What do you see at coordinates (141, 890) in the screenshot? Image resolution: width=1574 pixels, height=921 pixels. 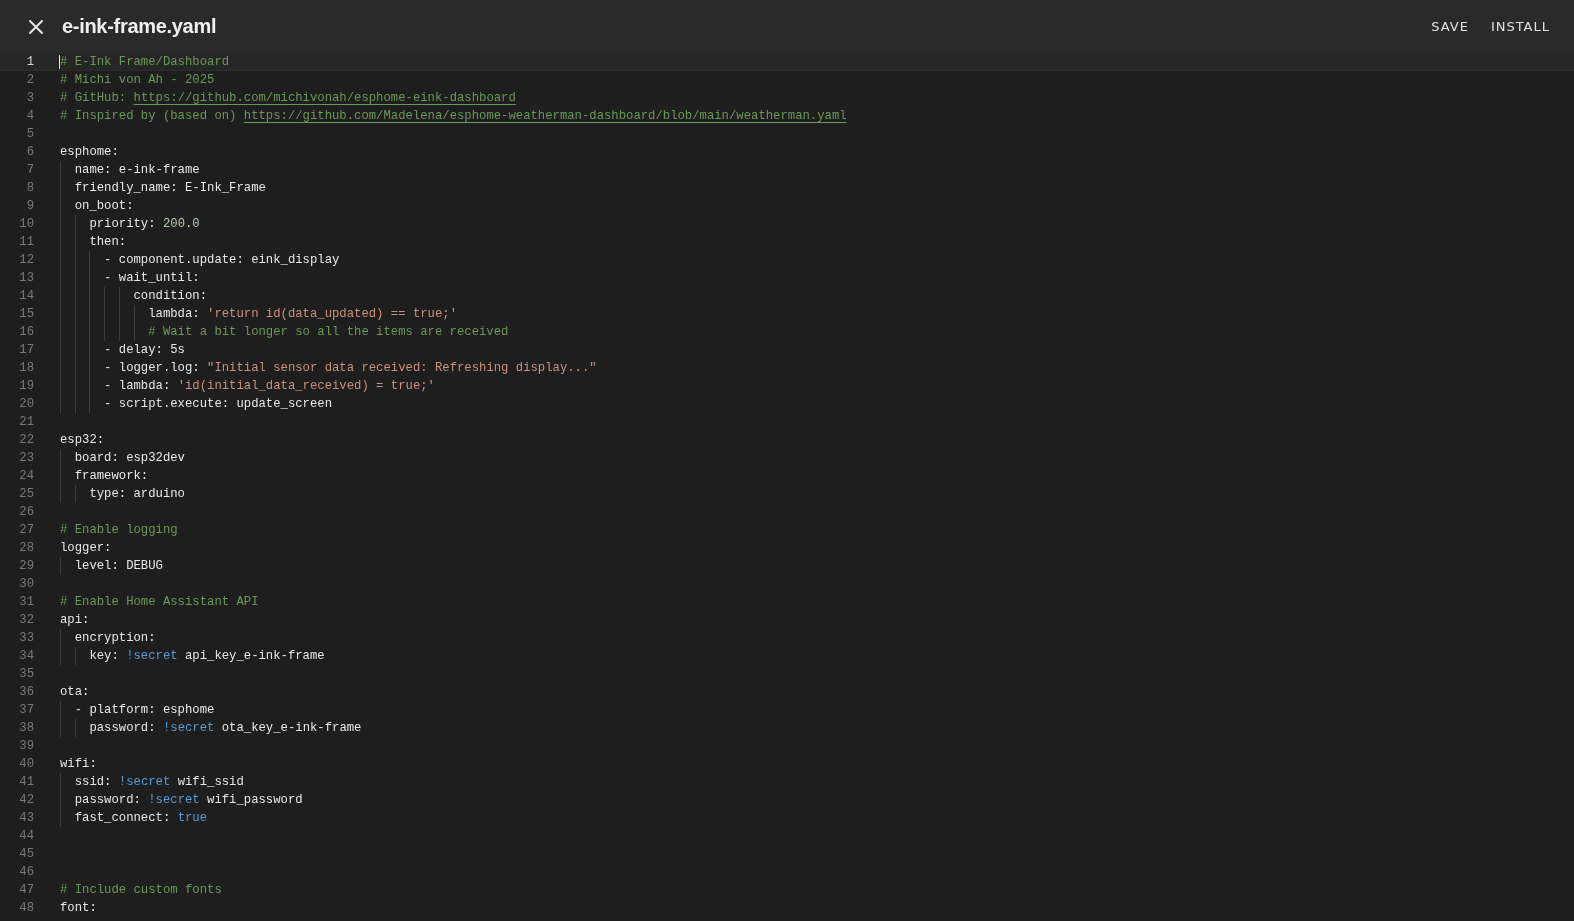 I see `code-comment: # Include custom fonts` at bounding box center [141, 890].